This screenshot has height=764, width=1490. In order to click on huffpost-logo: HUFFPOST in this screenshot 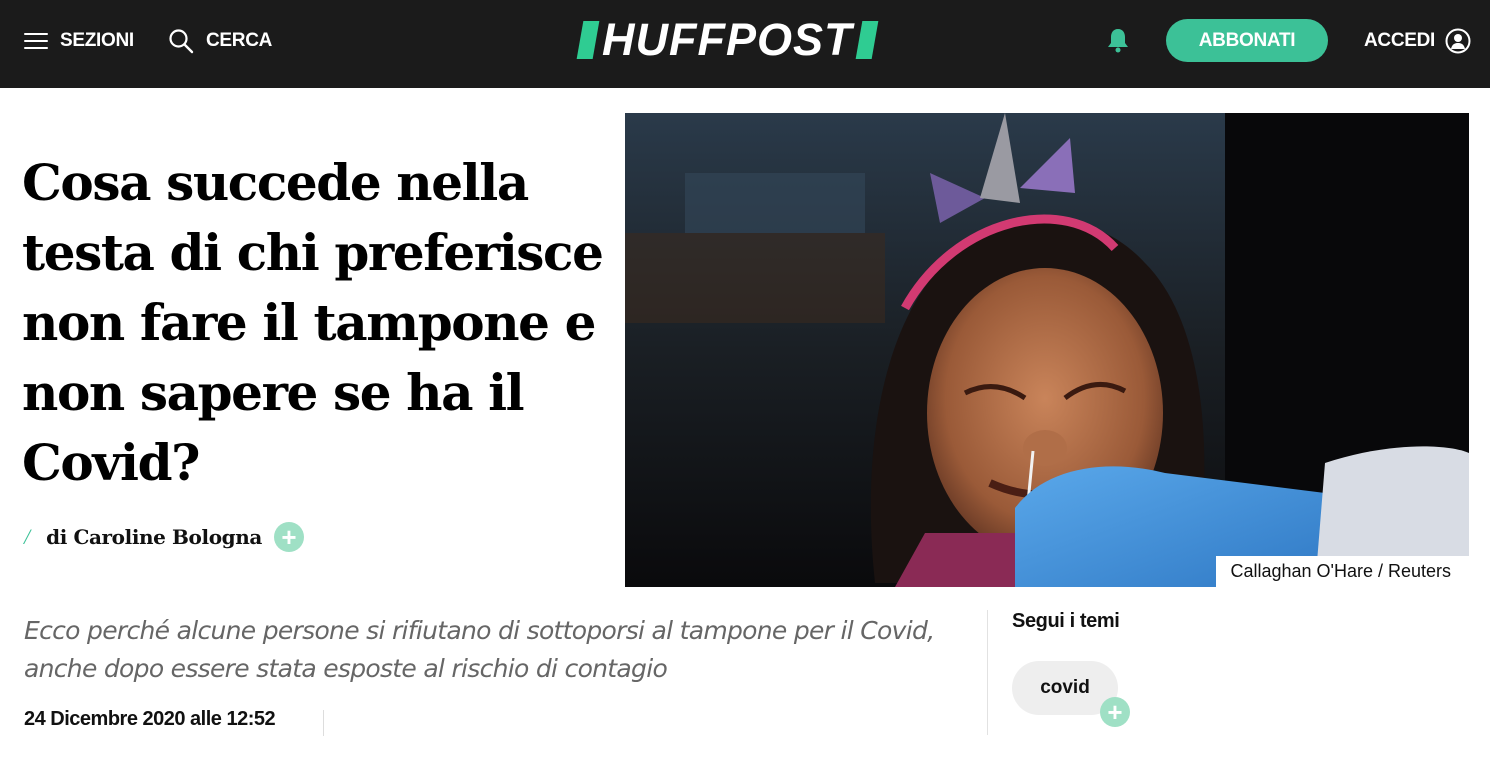, I will do `click(744, 39)`.